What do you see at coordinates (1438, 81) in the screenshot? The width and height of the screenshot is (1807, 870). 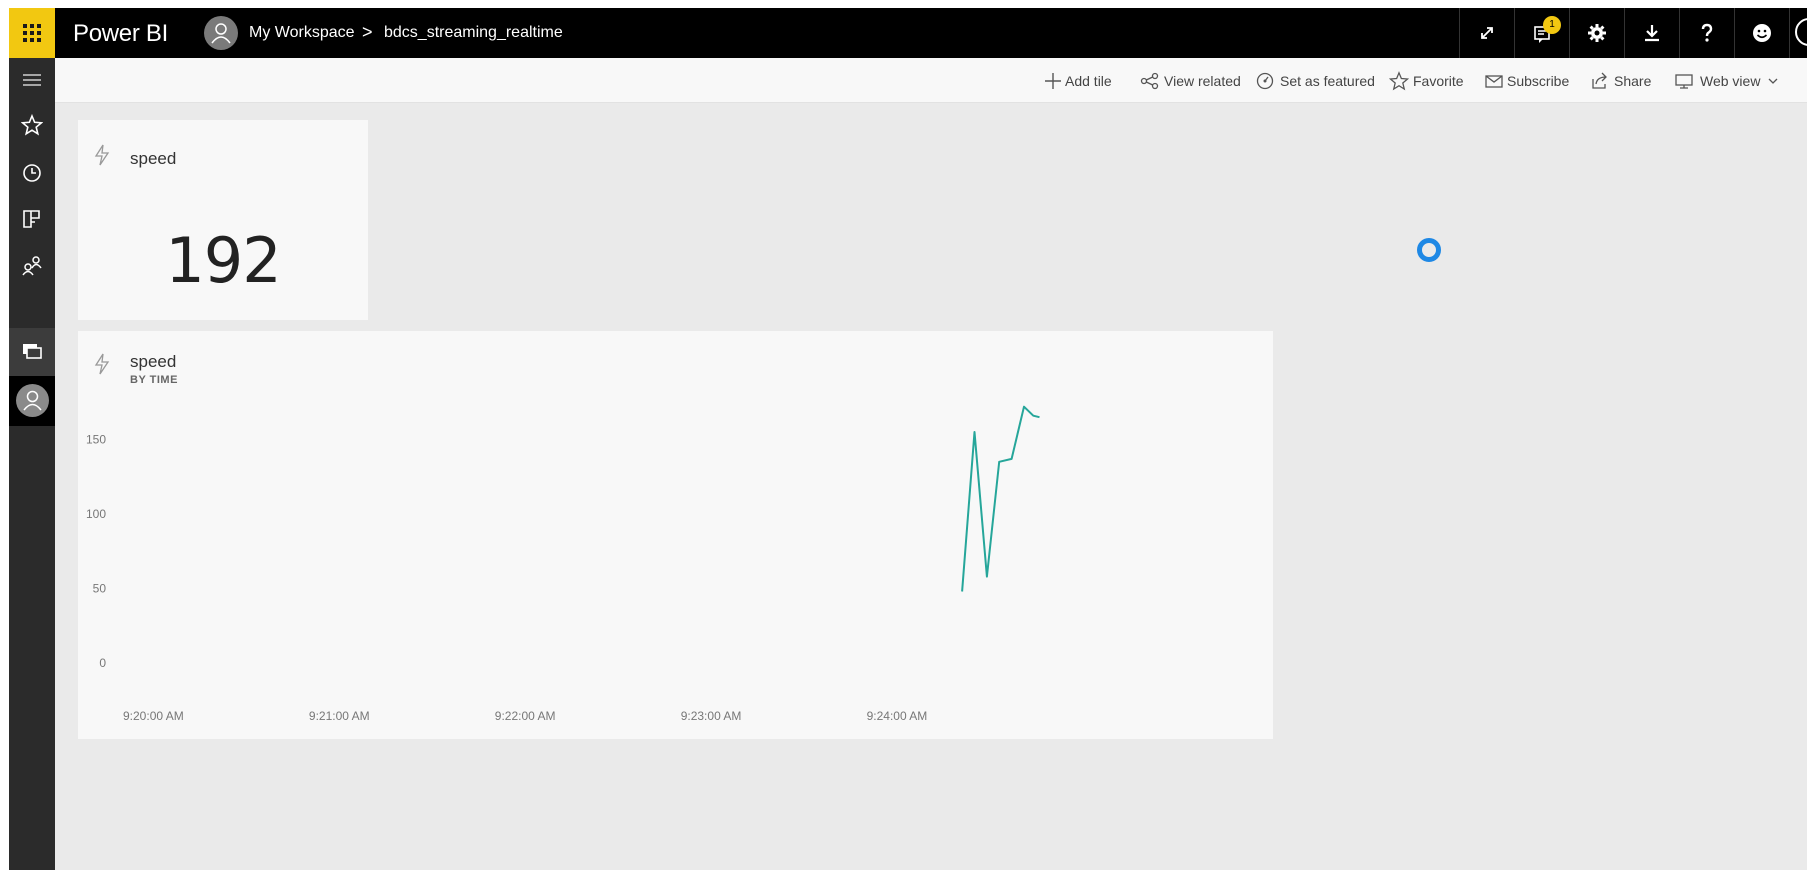 I see `favorite-label: Favorite` at bounding box center [1438, 81].